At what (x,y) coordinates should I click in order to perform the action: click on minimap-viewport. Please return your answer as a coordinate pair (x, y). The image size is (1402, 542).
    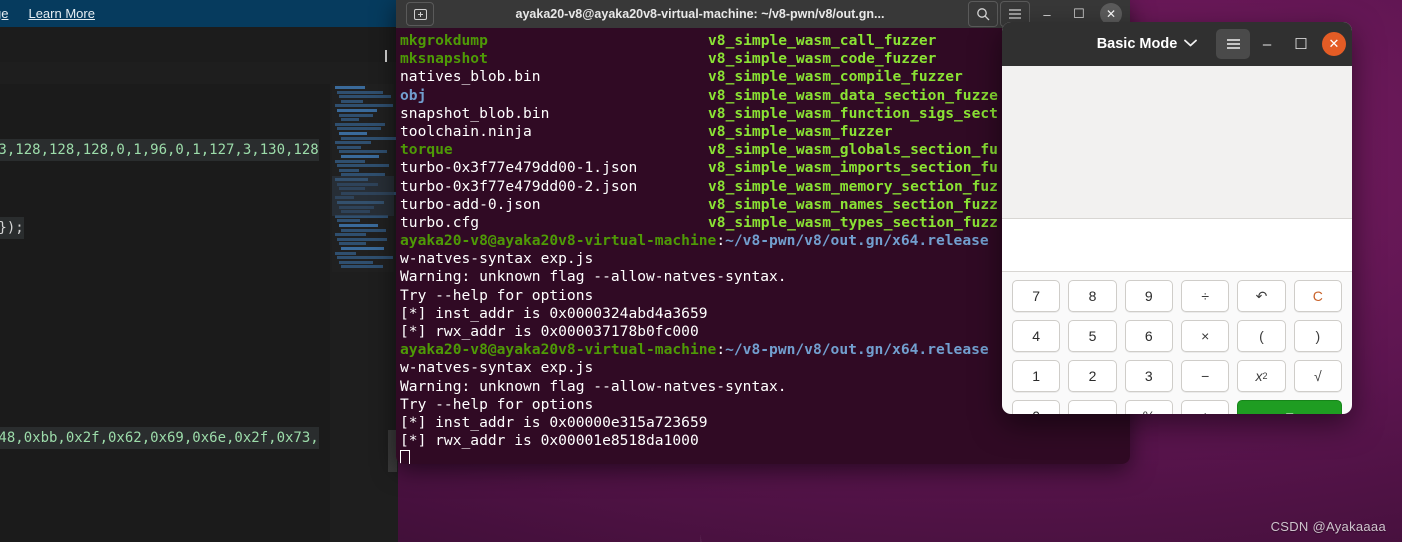
    Looking at the image, I should click on (363, 196).